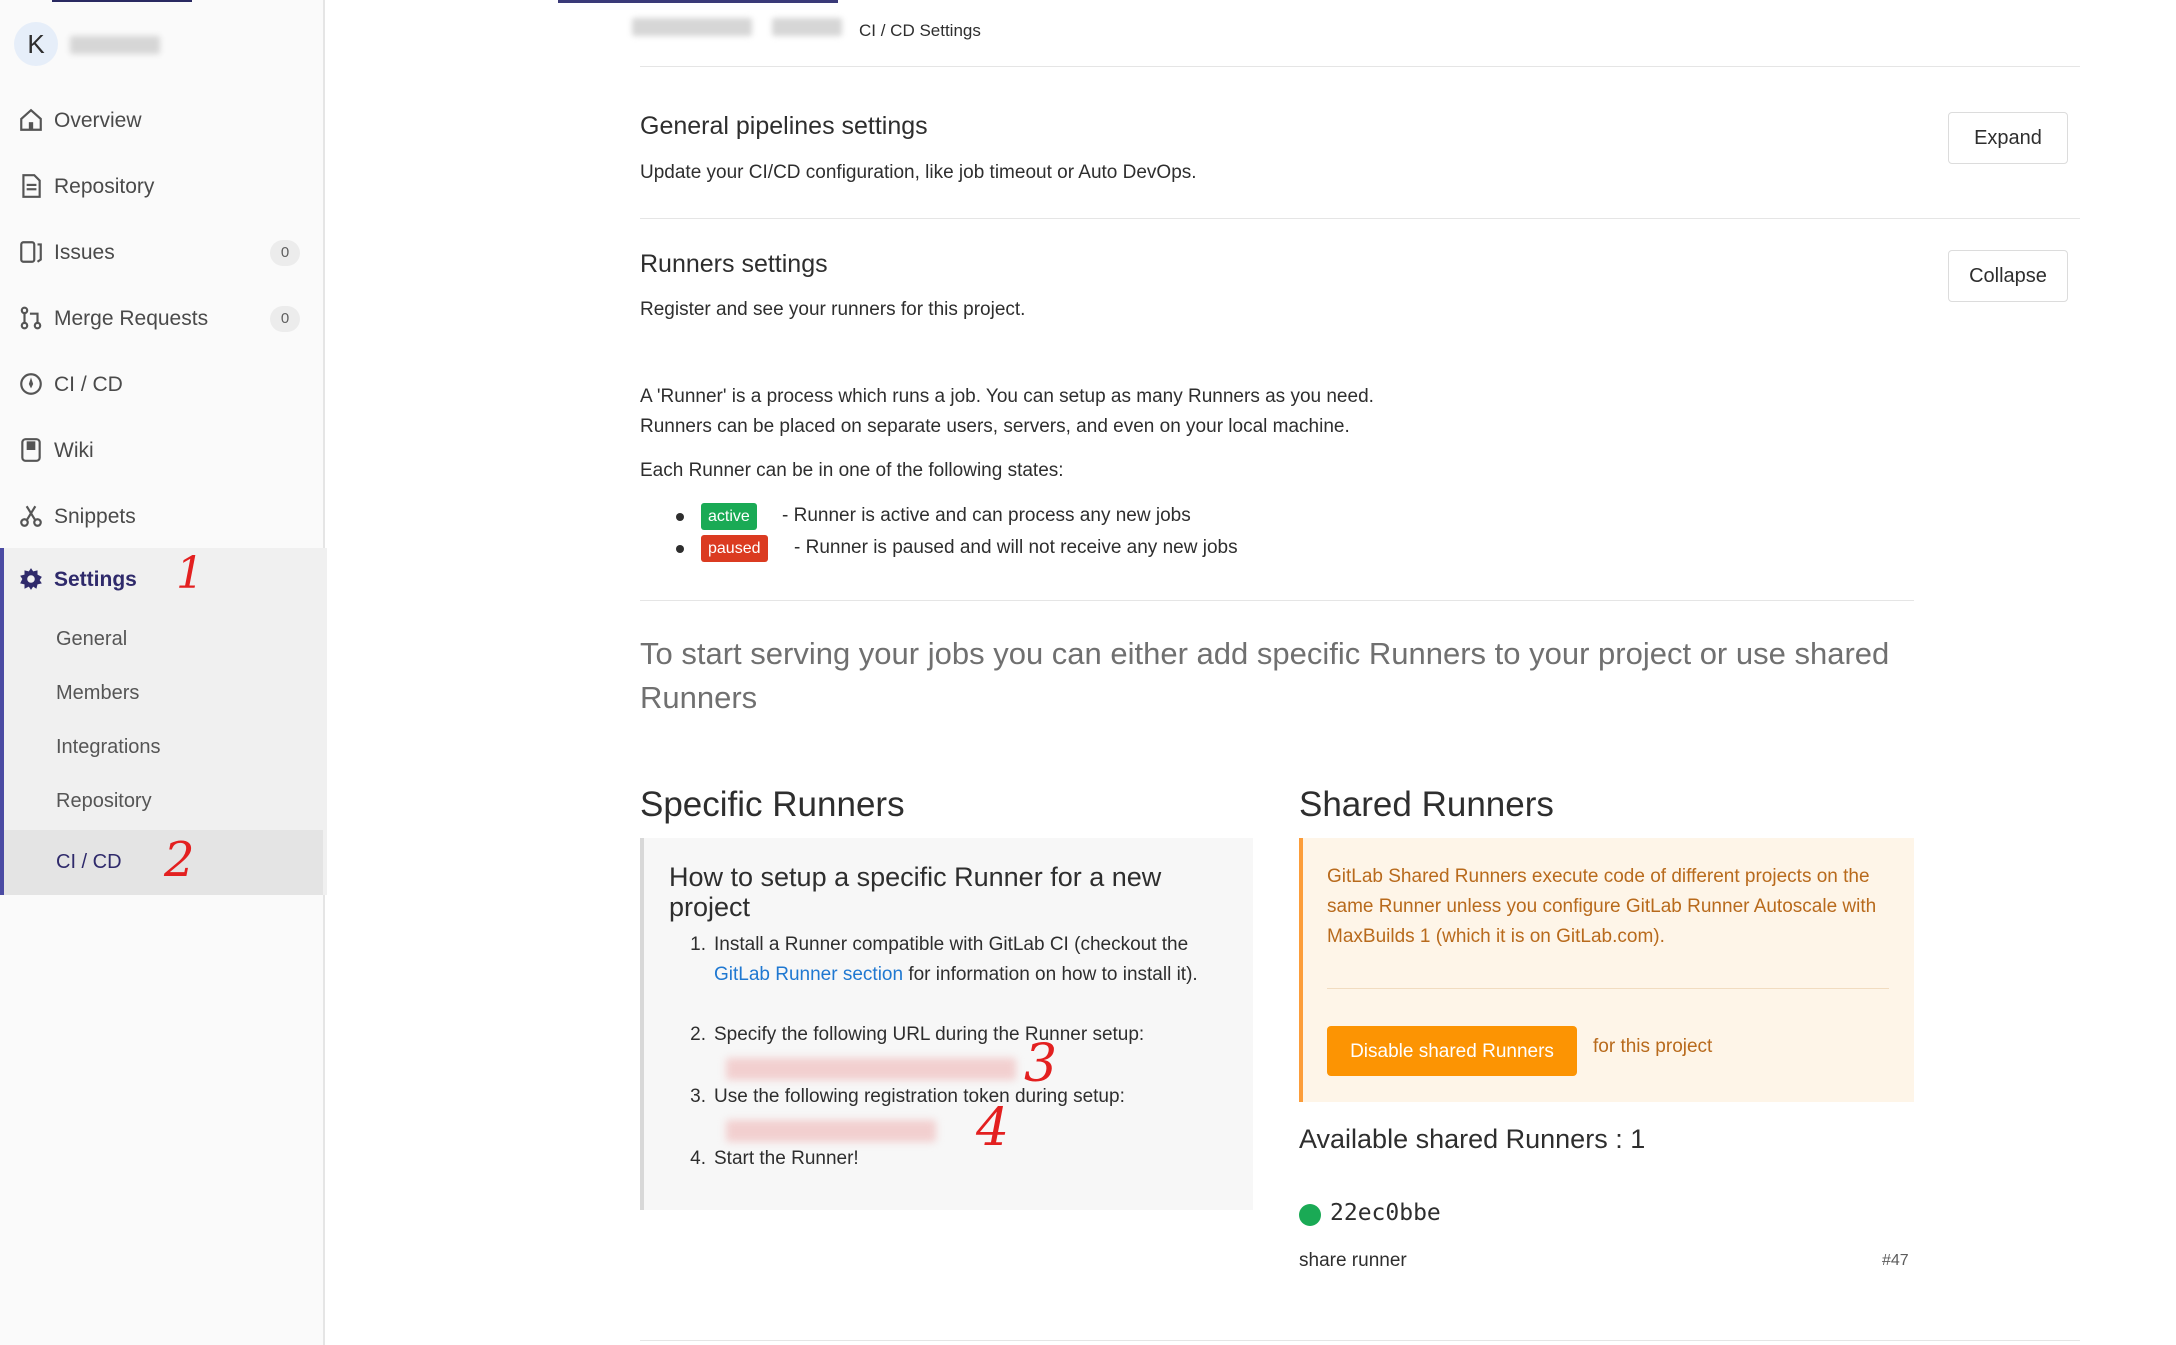 This screenshot has width=2176, height=1345. Describe the element at coordinates (88, 384) in the screenshot. I see `sidebar-item-label: CI / CD` at that location.